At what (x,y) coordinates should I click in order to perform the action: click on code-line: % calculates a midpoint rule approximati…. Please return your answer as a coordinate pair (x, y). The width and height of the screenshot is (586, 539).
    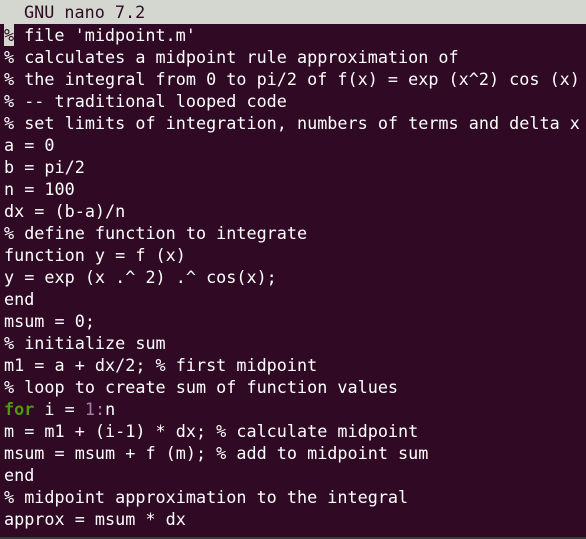
    Looking at the image, I should click on (295, 57).